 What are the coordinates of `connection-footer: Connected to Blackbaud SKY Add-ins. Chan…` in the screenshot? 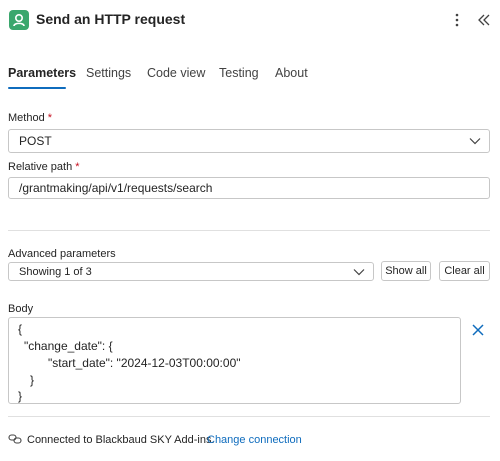 It's located at (250, 440).